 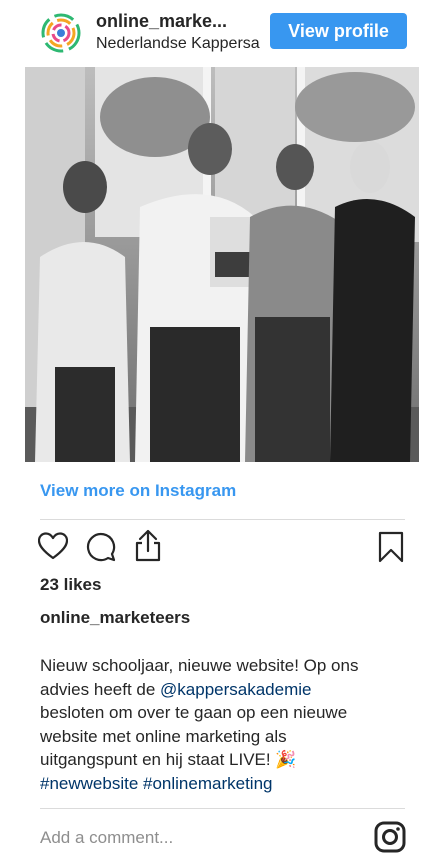 I want to click on caption-text-fragment: uitgangspunt en hij staat LIVE!, so click(x=158, y=759).